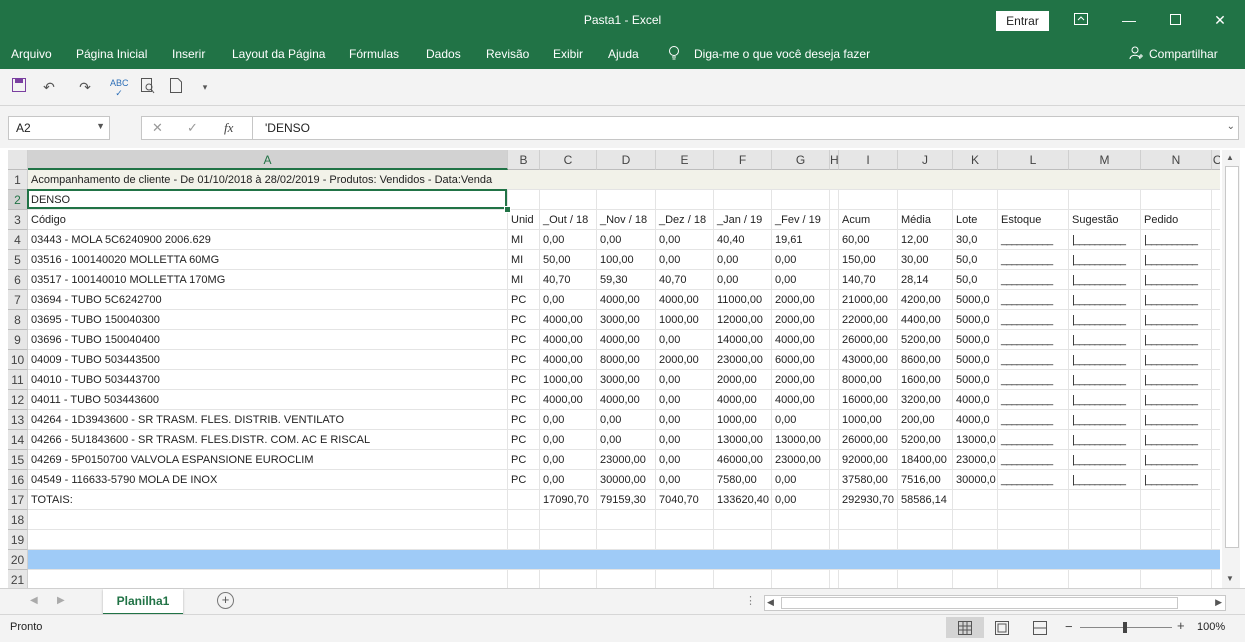 The image size is (1245, 642). Describe the element at coordinates (913, 260) in the screenshot. I see `cell-J5: 30,00` at that location.